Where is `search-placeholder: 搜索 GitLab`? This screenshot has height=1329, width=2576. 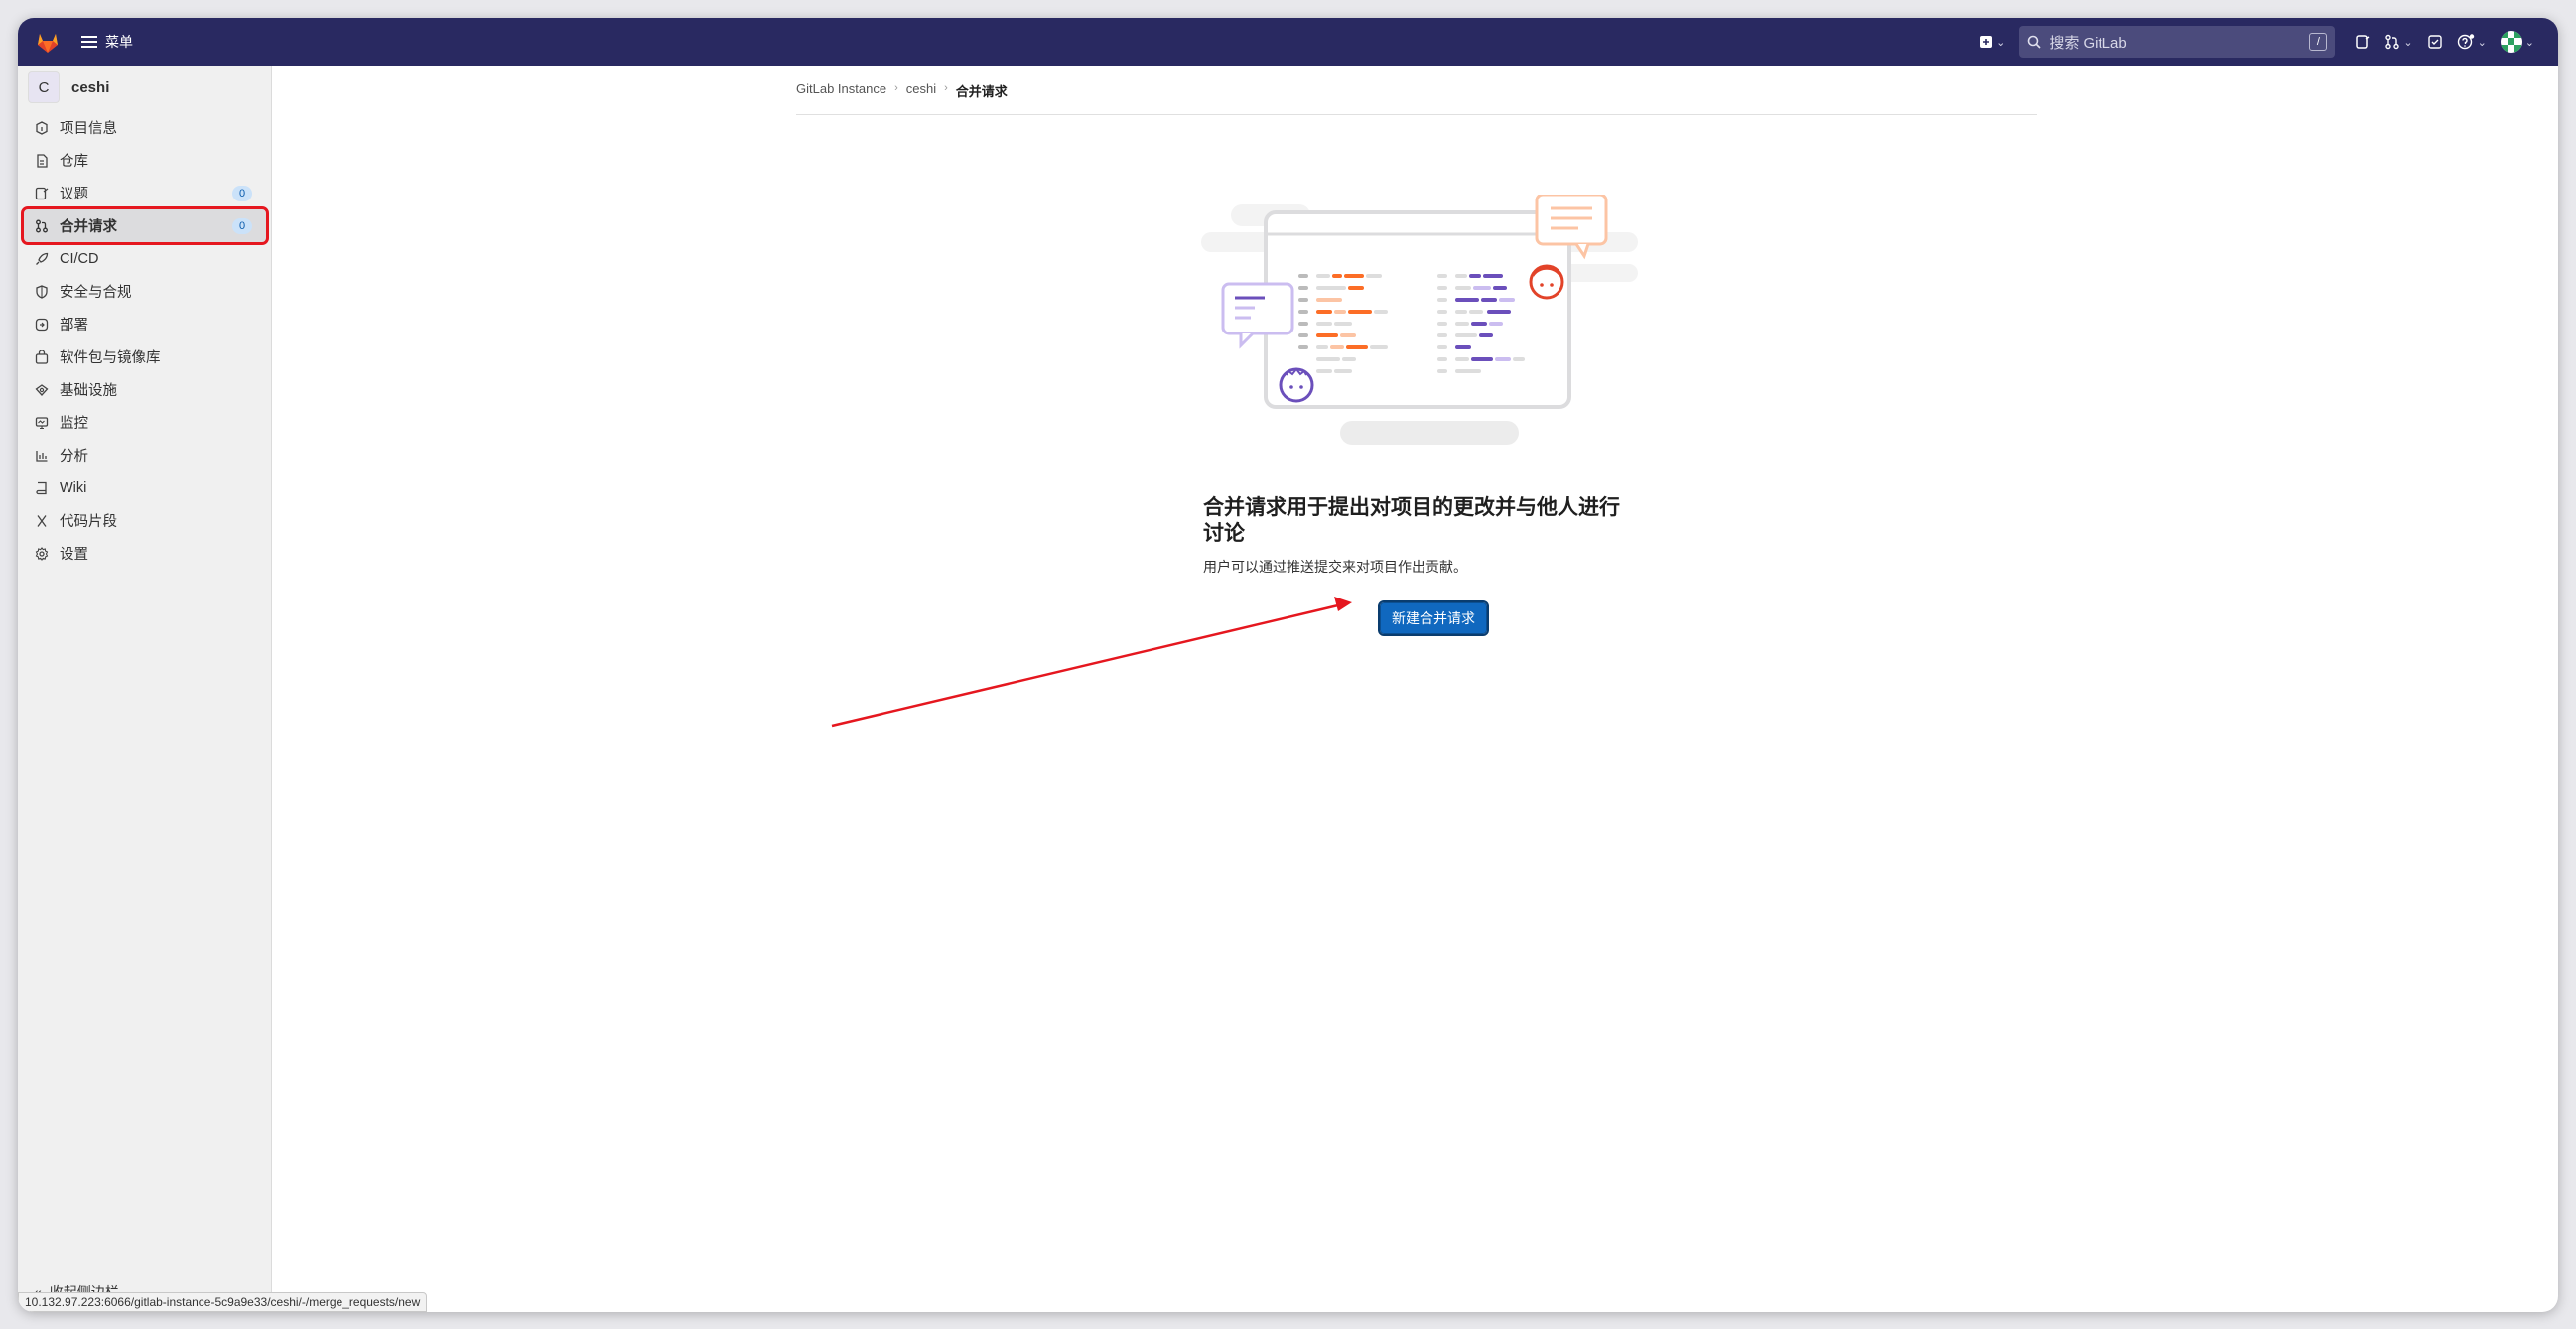 search-placeholder: 搜索 GitLab is located at coordinates (2088, 43).